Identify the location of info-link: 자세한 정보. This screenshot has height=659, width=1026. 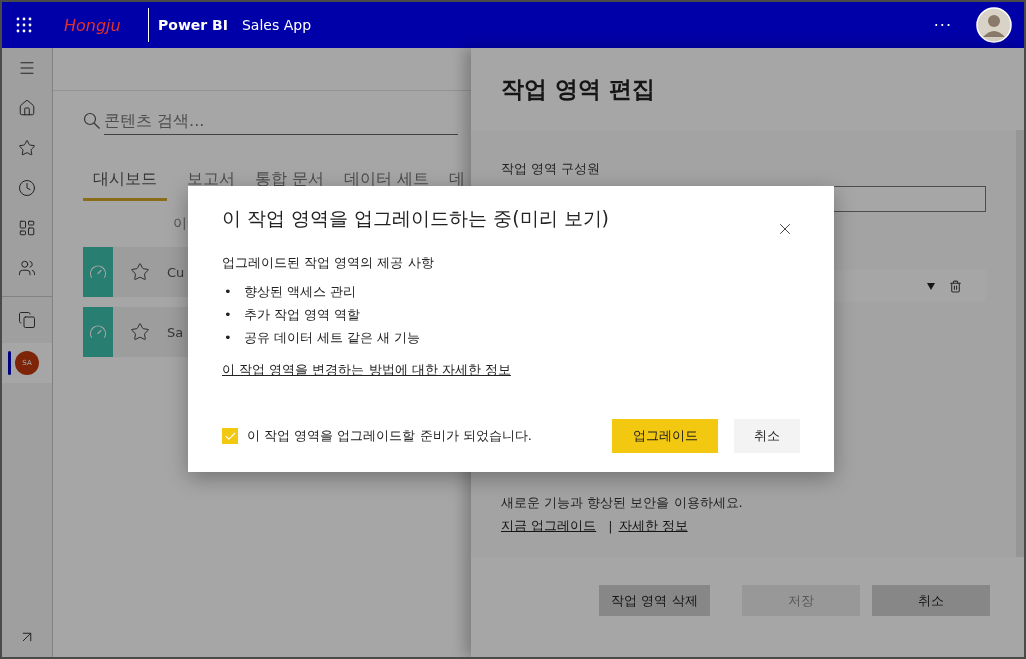
(653, 526).